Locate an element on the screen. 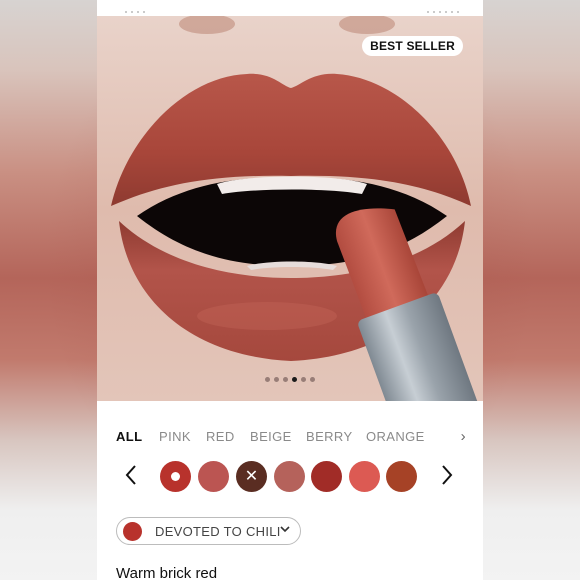 The height and width of the screenshot is (580, 580). shade-name: DEVOTED TO CHILI is located at coordinates (218, 531).